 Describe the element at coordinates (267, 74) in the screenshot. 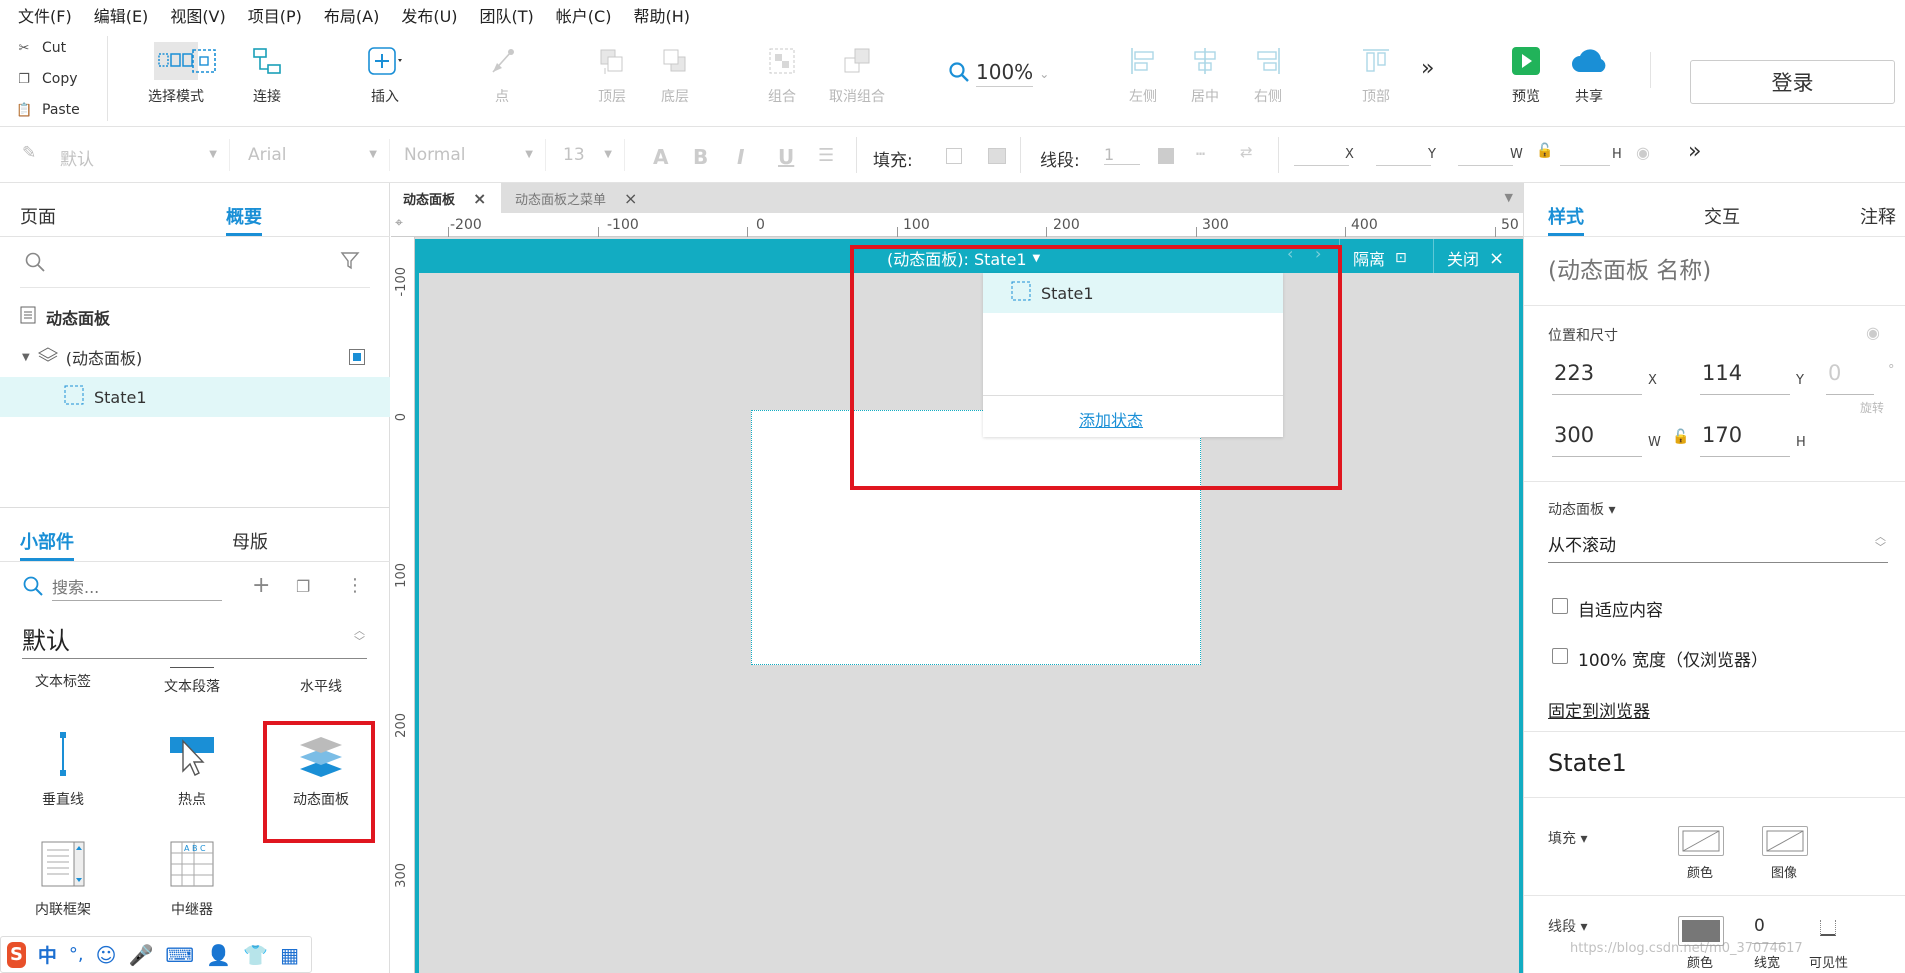

I see `connect-tool: 连接` at that location.